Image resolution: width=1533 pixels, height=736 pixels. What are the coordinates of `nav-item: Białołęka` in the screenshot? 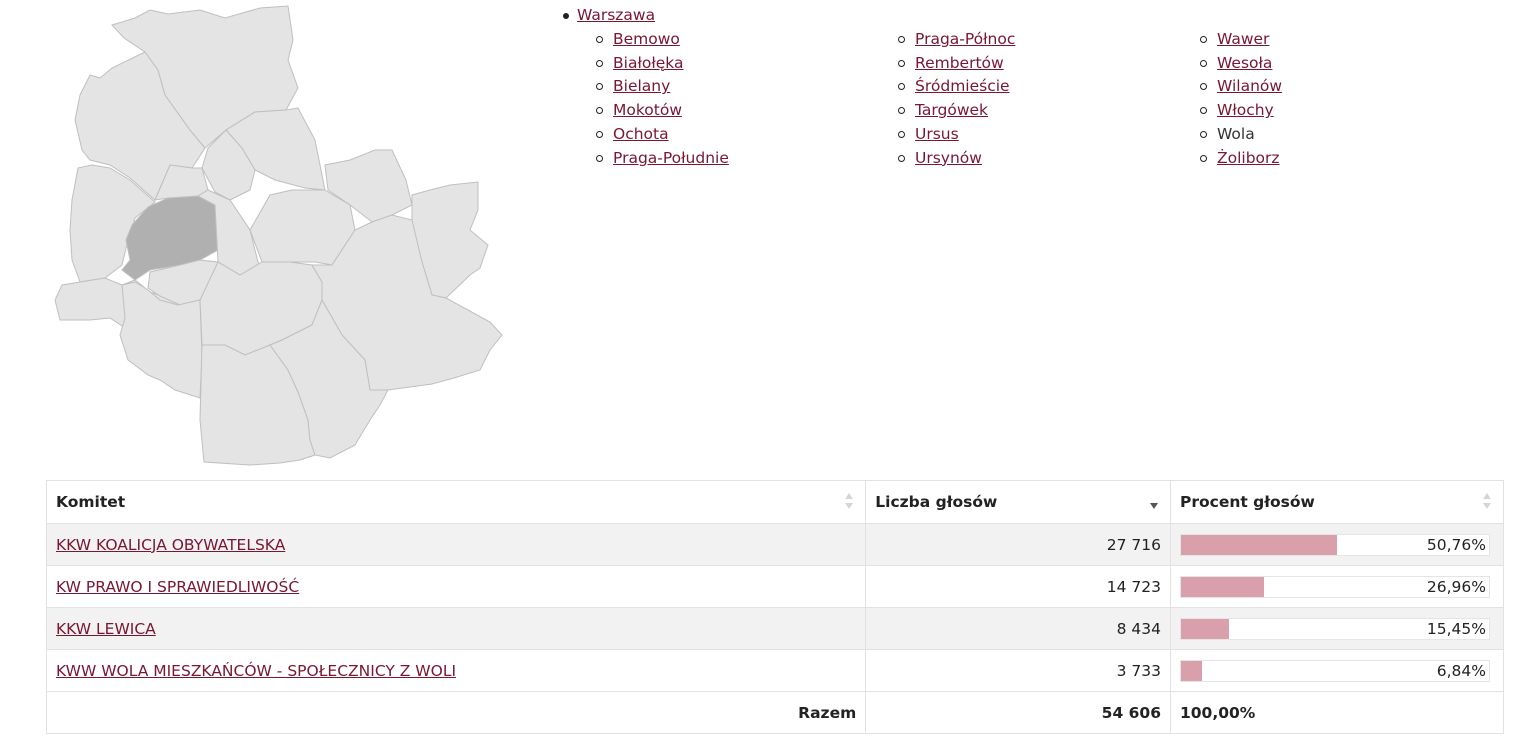 It's located at (747, 64).